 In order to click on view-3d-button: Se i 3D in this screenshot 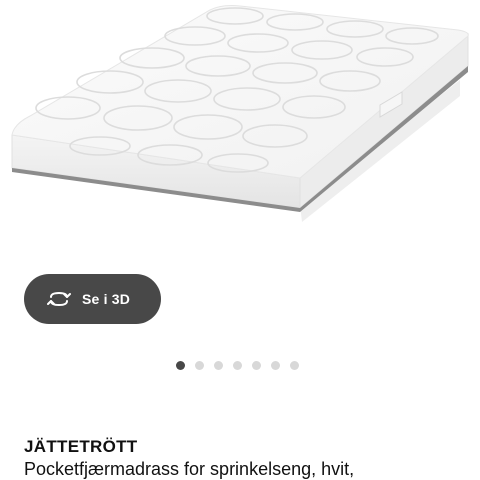, I will do `click(92, 299)`.